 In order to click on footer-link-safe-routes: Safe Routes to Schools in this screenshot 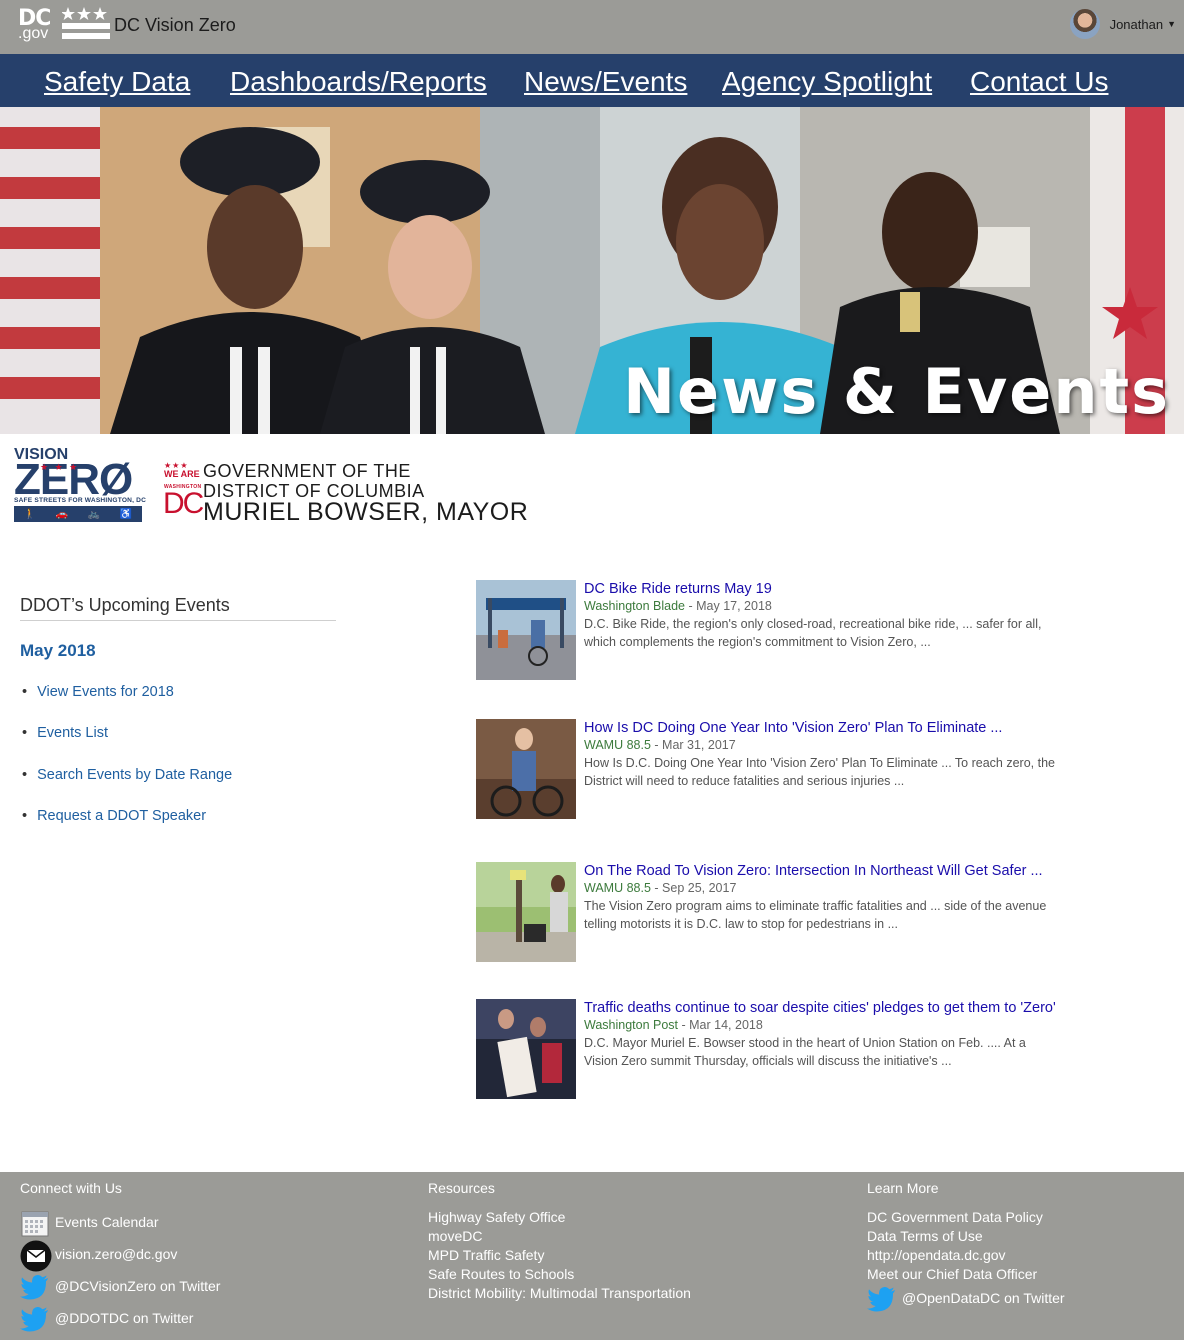, I will do `click(501, 1274)`.